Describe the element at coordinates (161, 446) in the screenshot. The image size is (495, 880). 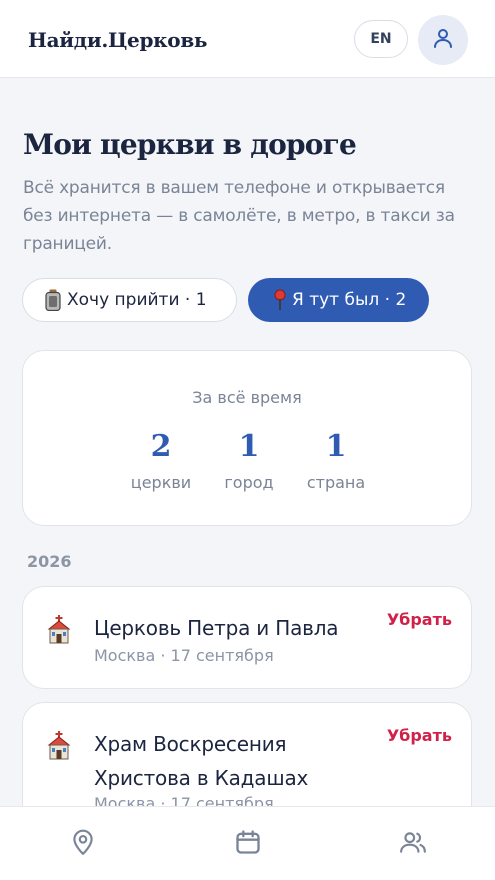
I see `stat-churches-value: 2` at that location.